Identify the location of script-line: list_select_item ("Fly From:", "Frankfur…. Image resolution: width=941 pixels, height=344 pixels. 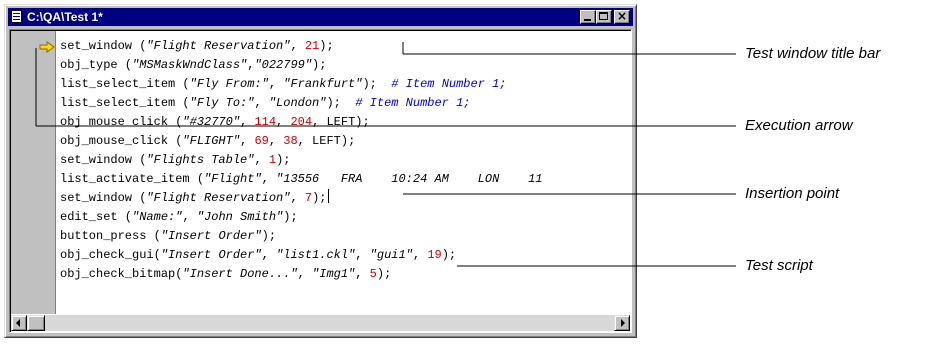
(345, 84).